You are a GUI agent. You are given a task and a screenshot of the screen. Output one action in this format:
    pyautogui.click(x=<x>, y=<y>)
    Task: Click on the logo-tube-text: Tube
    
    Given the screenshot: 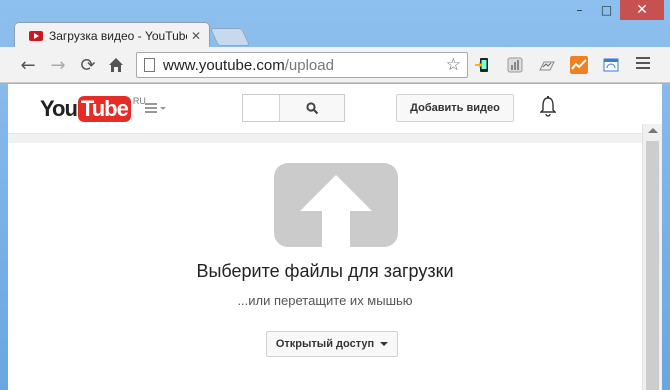 What is the action you would take?
    pyautogui.click(x=104, y=109)
    